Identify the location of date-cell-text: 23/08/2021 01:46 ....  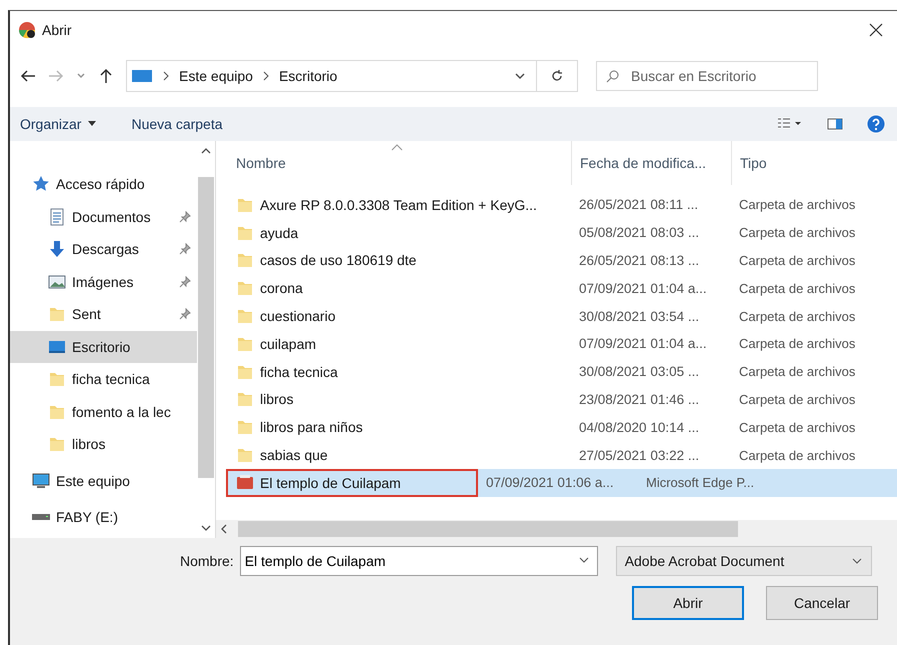
(639, 399).